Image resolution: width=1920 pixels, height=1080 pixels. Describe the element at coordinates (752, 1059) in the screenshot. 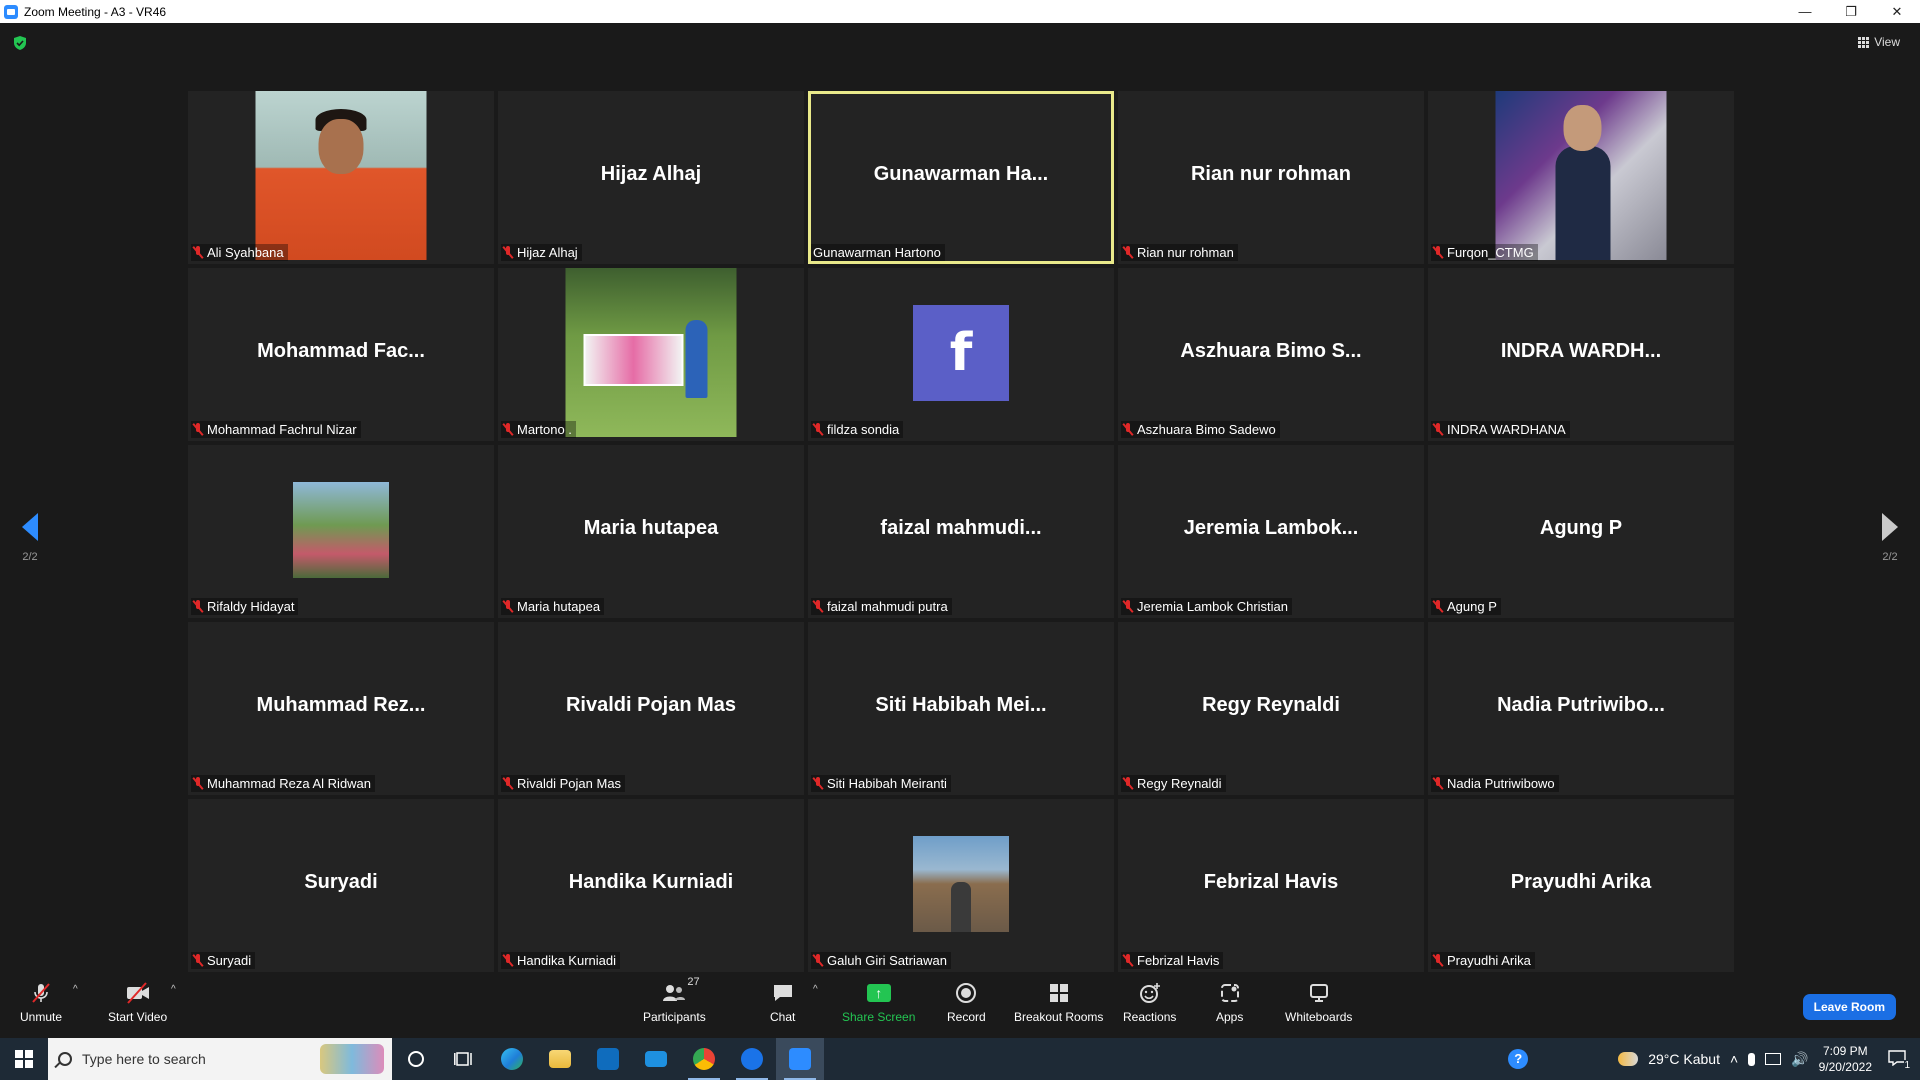

I see `teamviewer-taskbar-button` at that location.